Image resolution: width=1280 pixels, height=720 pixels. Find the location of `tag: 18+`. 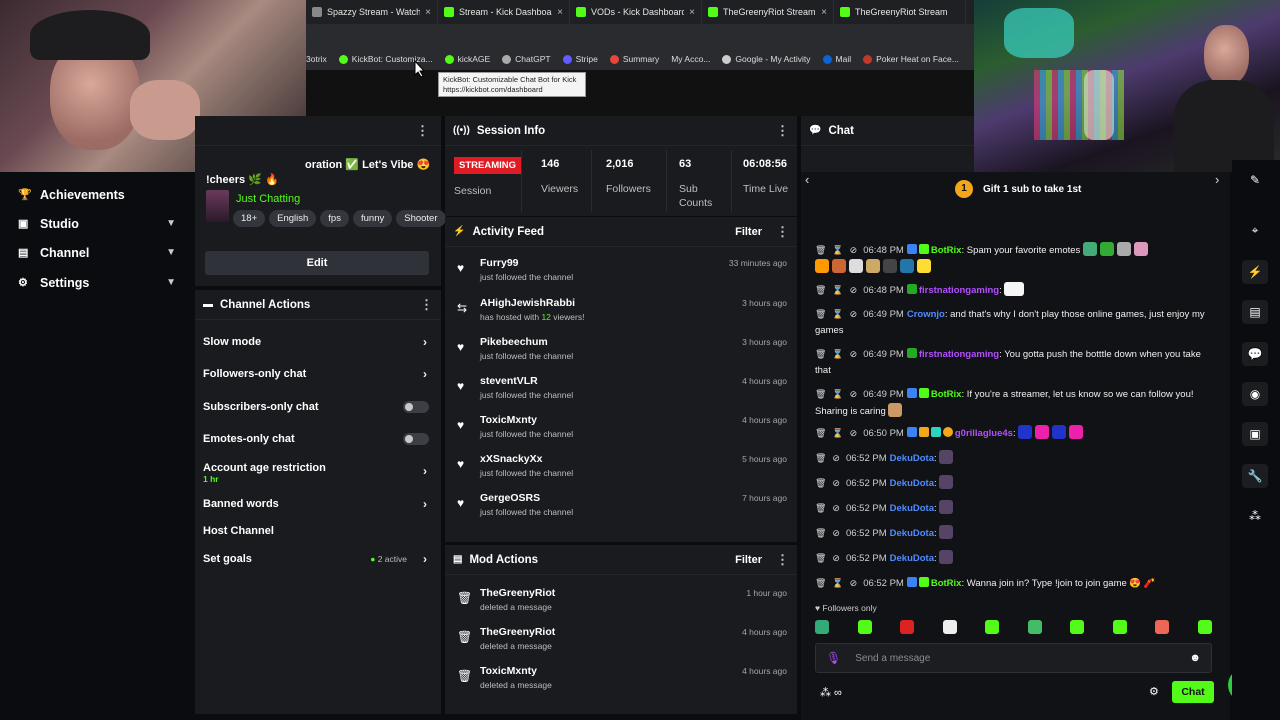

tag: 18+ is located at coordinates (249, 218).